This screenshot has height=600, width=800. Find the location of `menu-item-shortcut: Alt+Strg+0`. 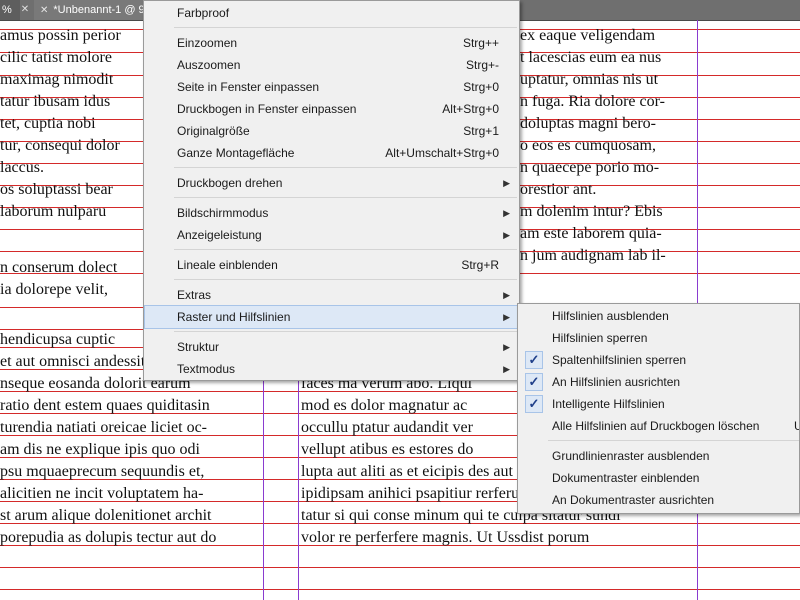

menu-item-shortcut: Alt+Strg+0 is located at coordinates (470, 109).